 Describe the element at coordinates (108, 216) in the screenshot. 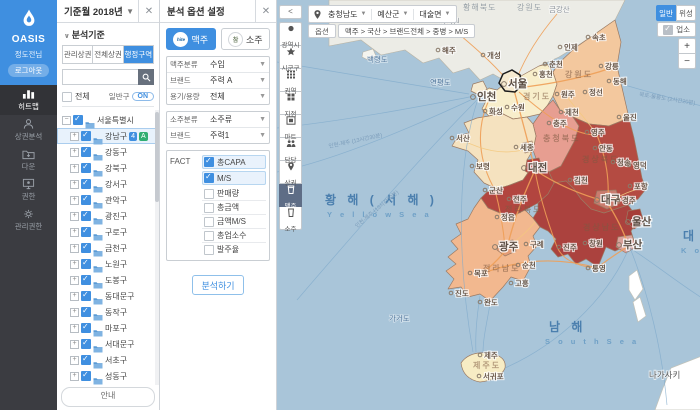

I see `tree-item-광진구: +광진구` at that location.